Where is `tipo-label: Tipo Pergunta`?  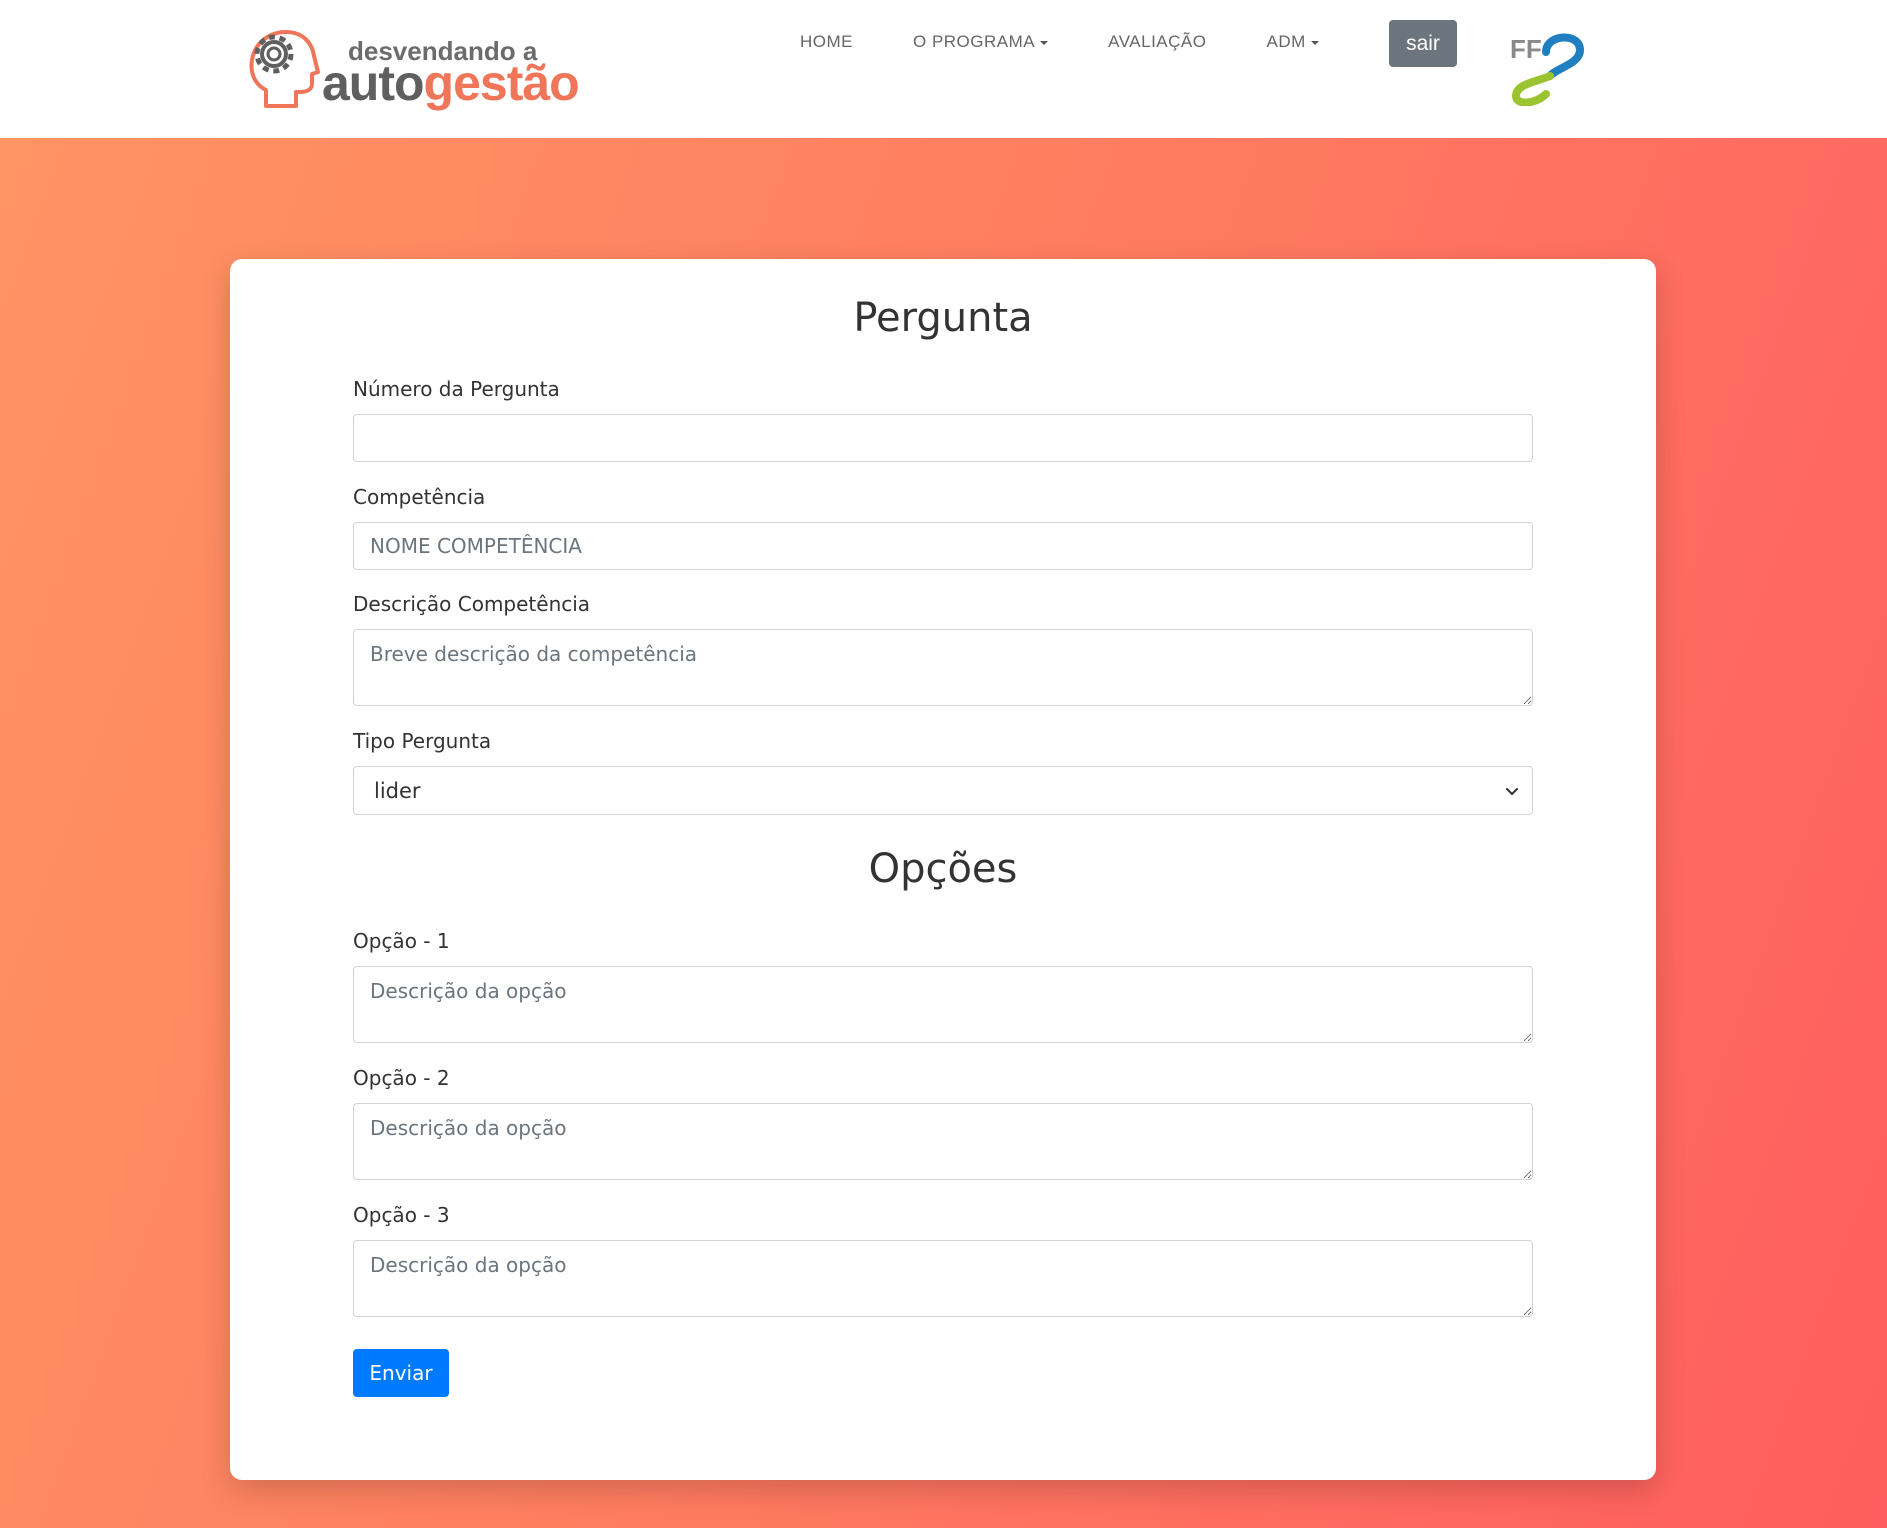 tipo-label: Tipo Pergunta is located at coordinates (422, 741).